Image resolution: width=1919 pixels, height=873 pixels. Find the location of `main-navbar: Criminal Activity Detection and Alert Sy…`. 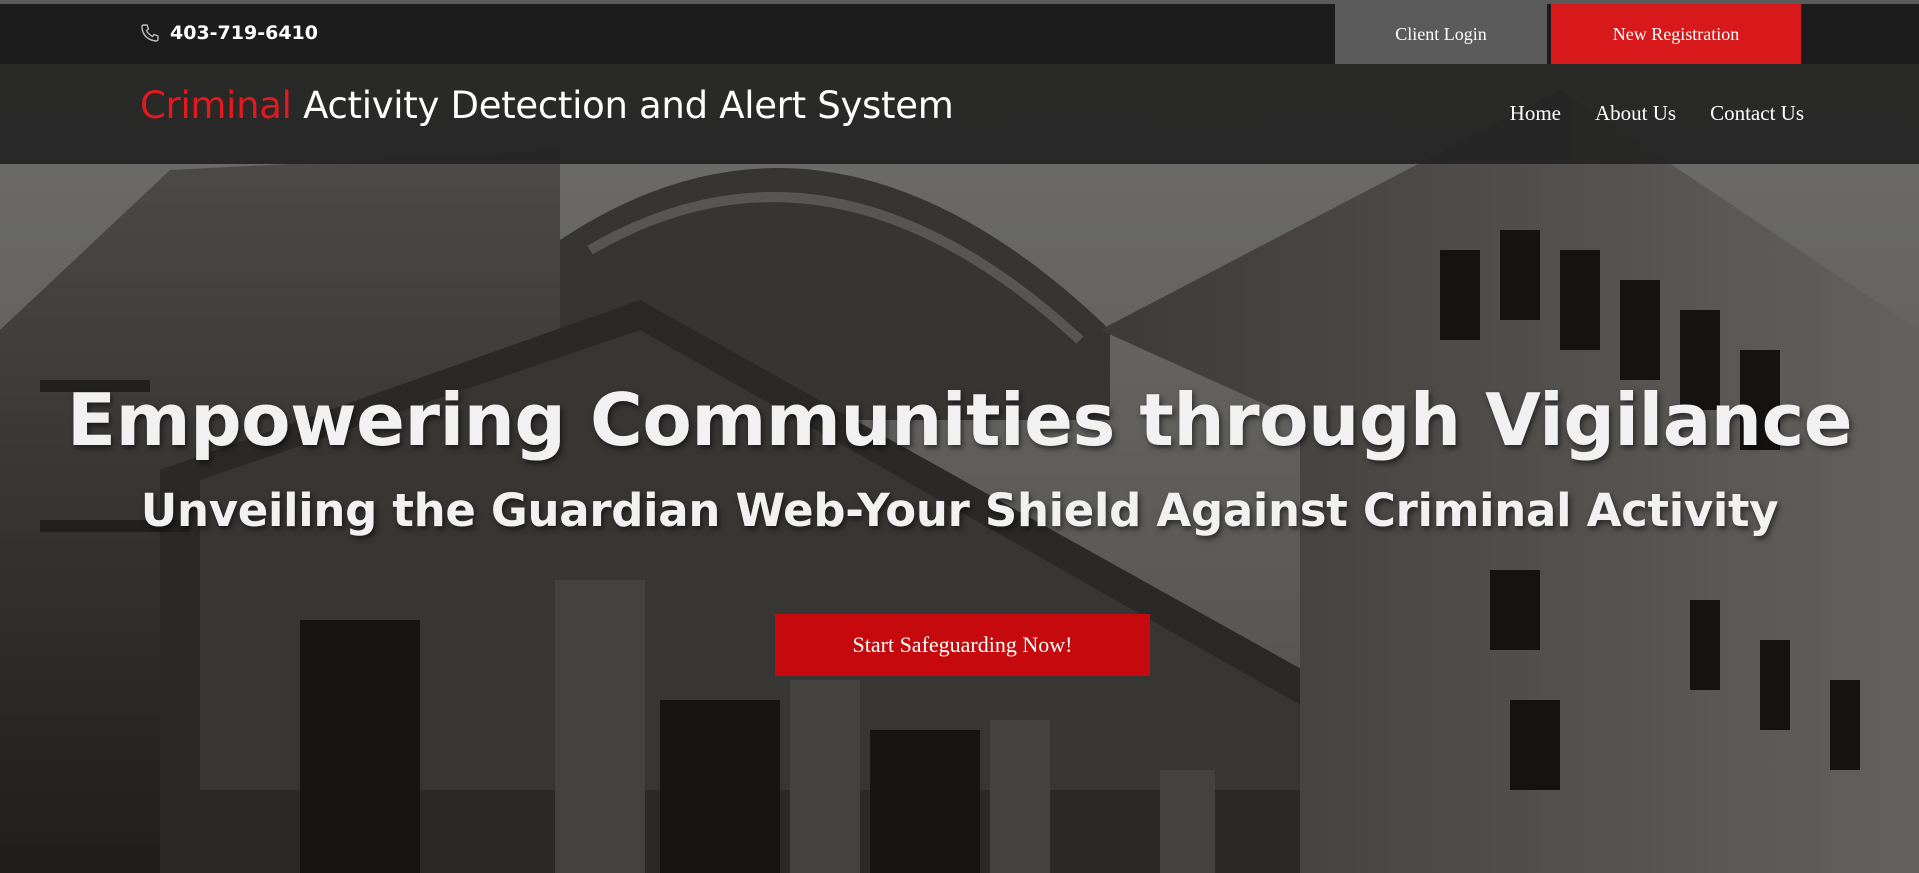

main-navbar: Criminal Activity Detection and Alert Sy… is located at coordinates (959, 114).